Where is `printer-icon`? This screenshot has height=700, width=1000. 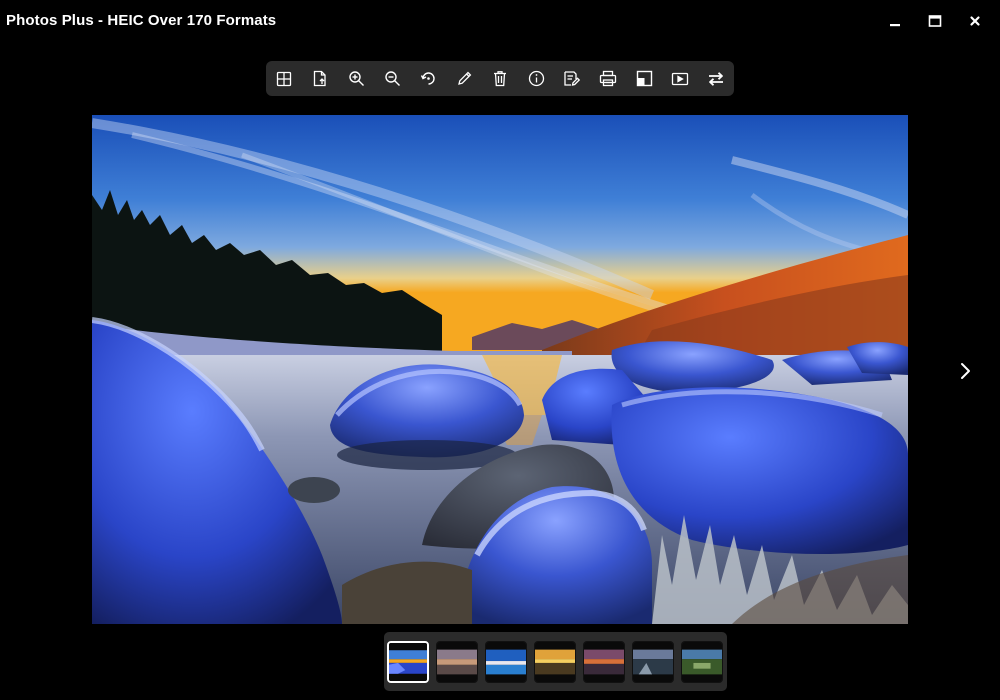
printer-icon is located at coordinates (608, 78).